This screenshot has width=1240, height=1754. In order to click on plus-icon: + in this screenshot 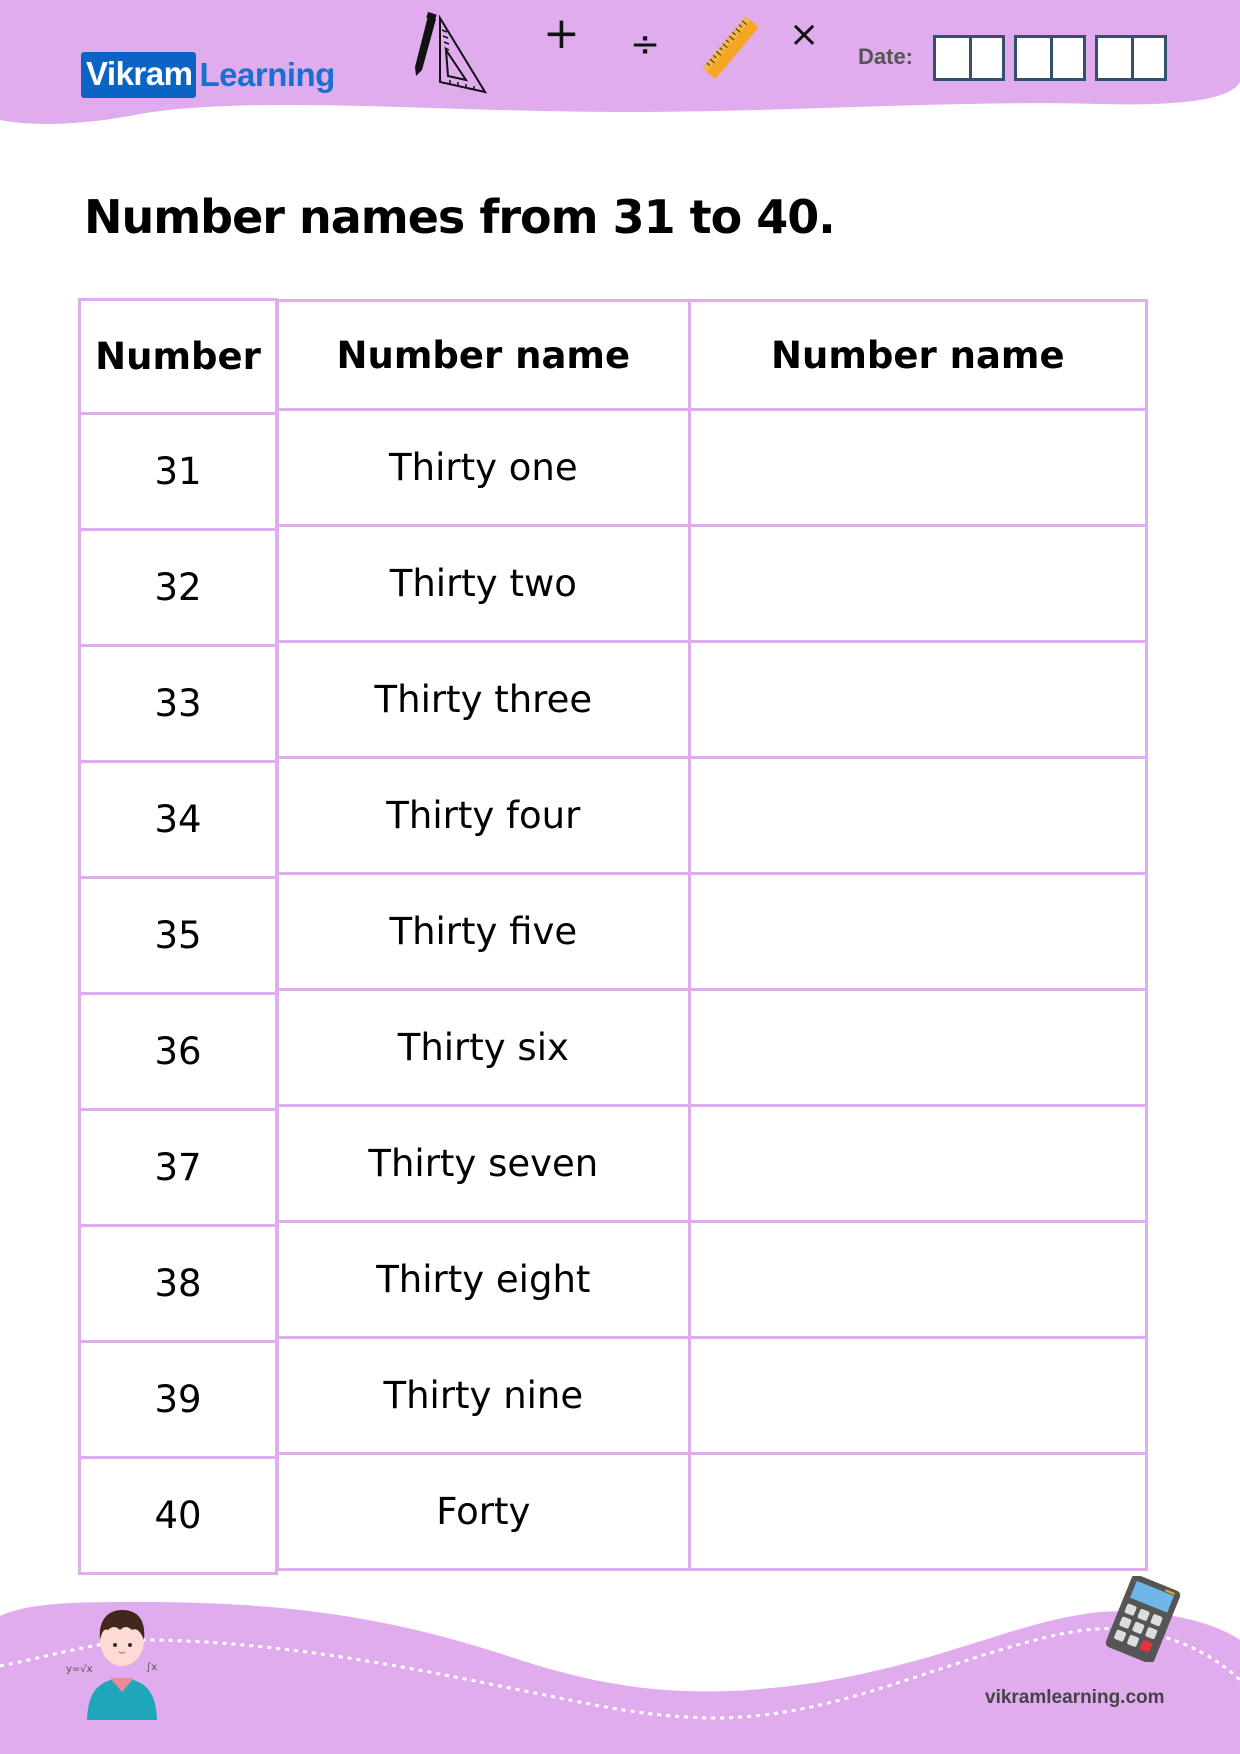, I will do `click(561, 33)`.